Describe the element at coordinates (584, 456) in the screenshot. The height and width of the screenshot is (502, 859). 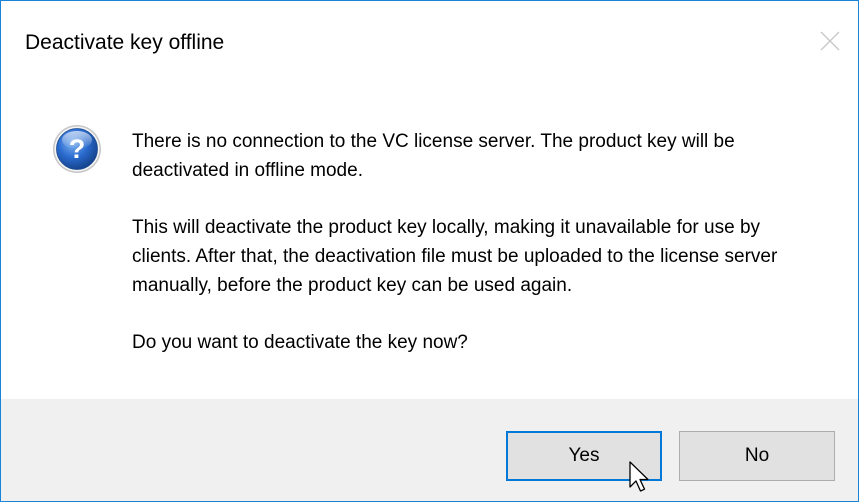
I see `yes-button: Yes` at that location.